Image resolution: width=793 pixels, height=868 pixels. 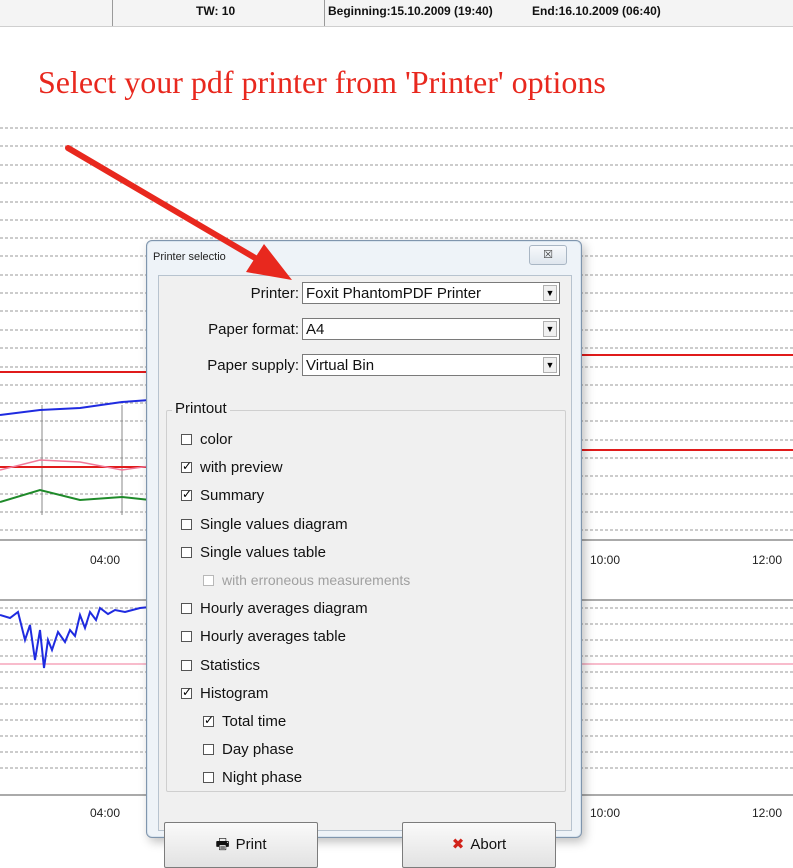 I want to click on printout-option: Hourly averages diagram, so click(x=274, y=608).